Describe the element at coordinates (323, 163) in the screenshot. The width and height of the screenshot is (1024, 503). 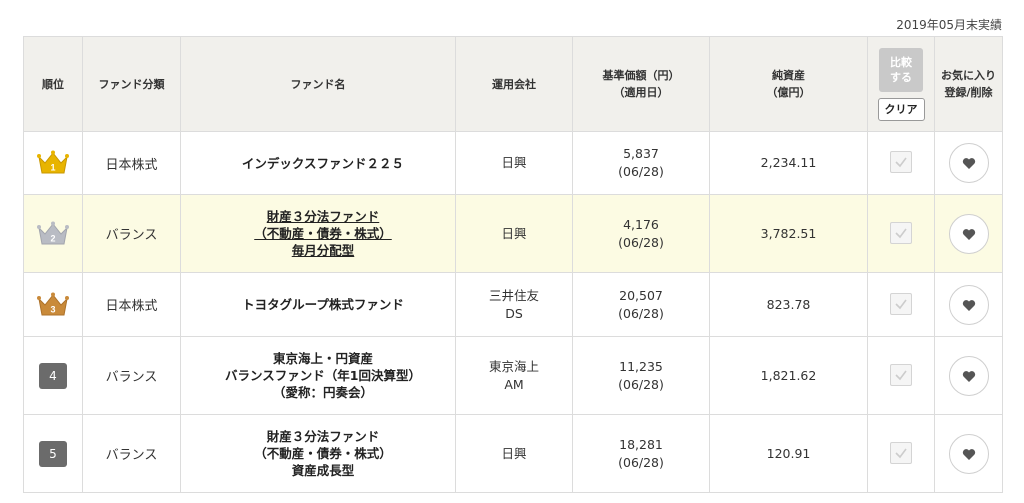
I see `fund-name-line: インデックスファンド２２５` at that location.